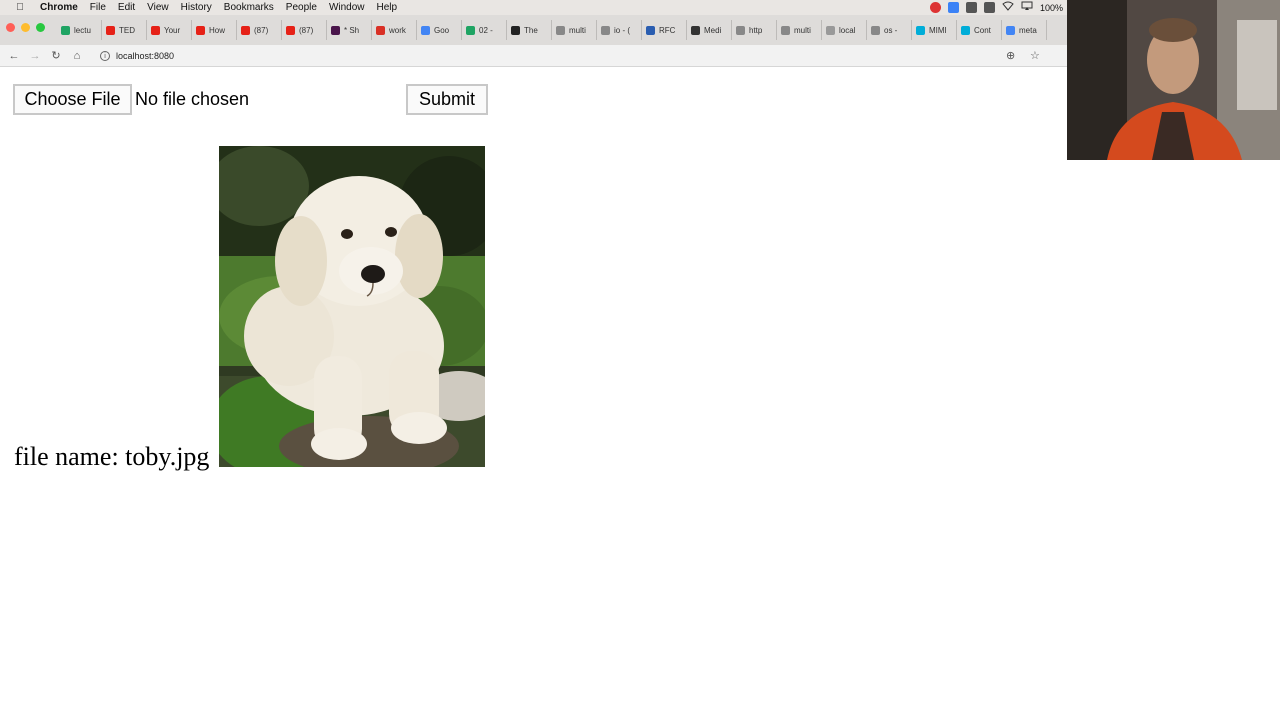  I want to click on menu-people: People, so click(301, 7).